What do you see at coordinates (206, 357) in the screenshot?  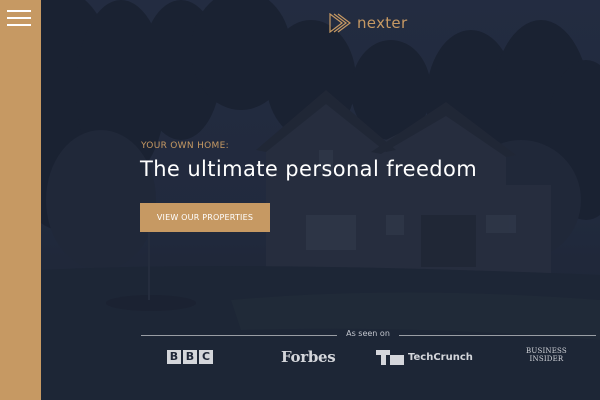 I see `bbc-letter: C` at bounding box center [206, 357].